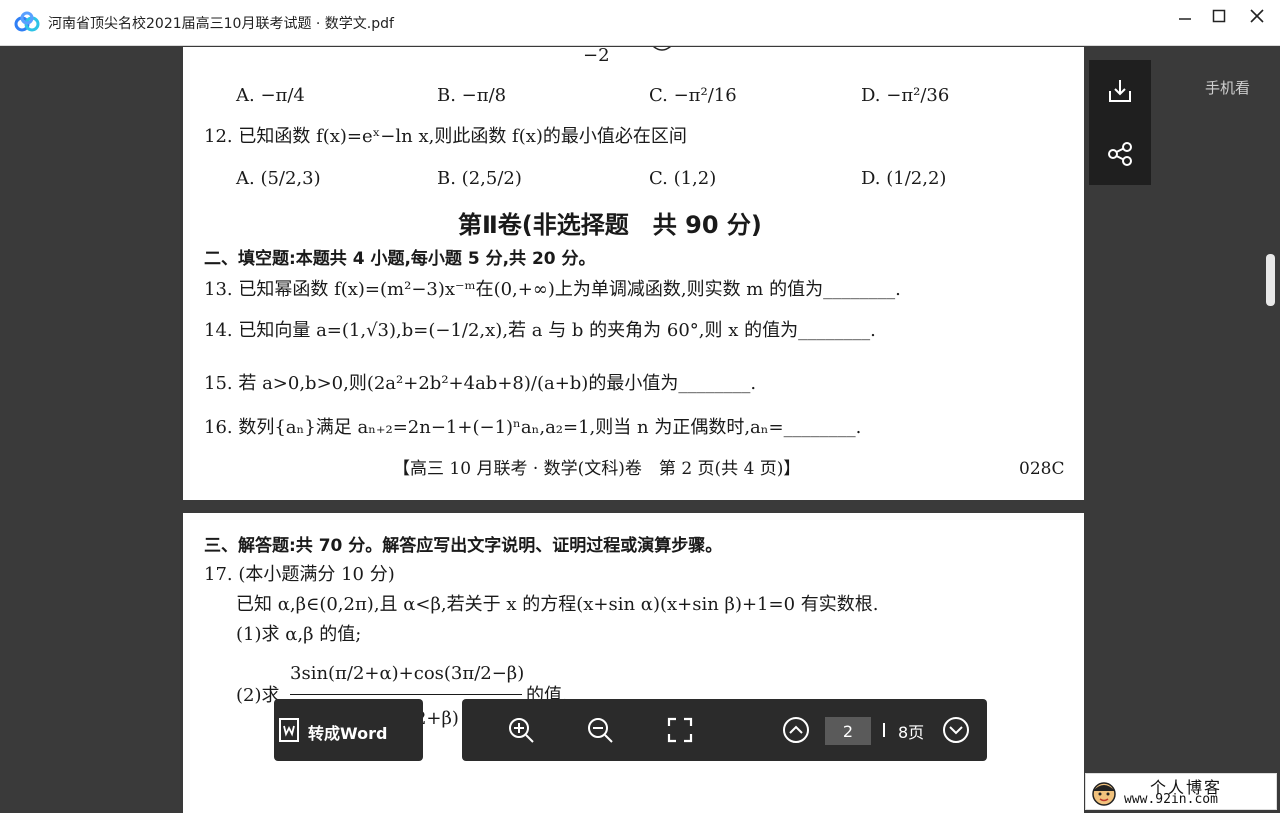  I want to click on q12-option-d: D. (1/2,2), so click(904, 178).